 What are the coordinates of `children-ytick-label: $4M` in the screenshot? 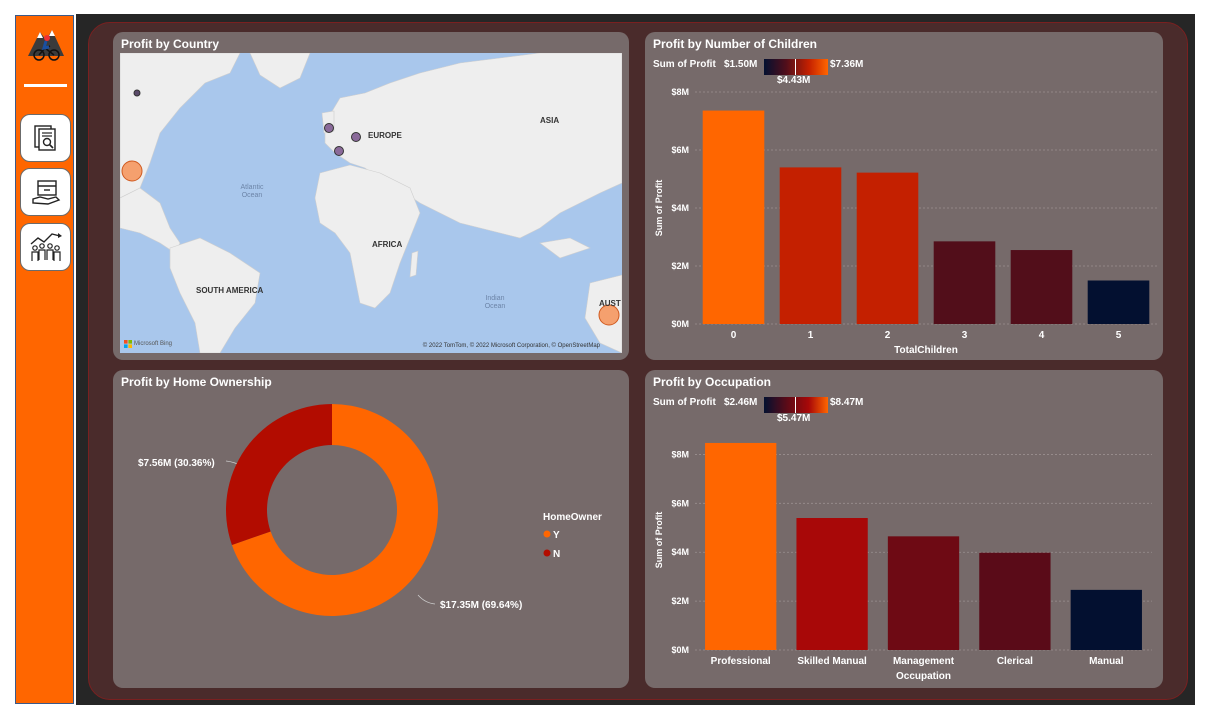 It's located at (680, 208).